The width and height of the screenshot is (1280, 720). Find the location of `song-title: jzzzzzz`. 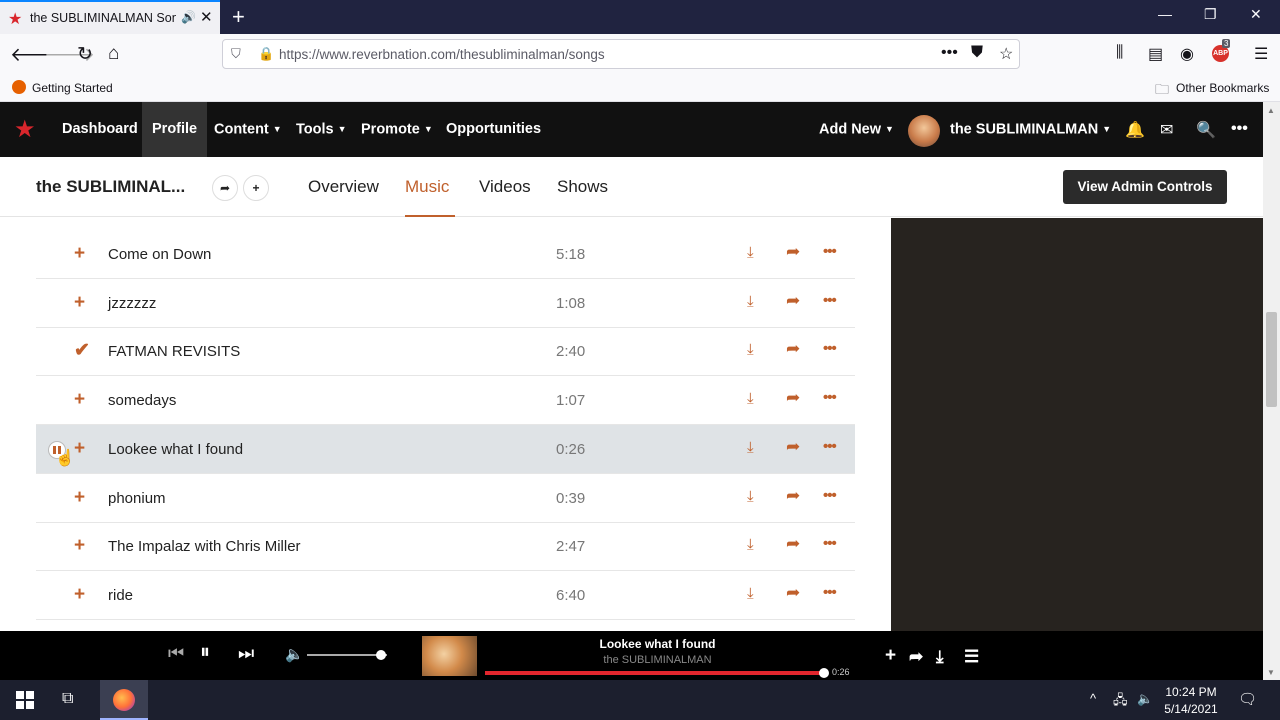

song-title: jzzzzzz is located at coordinates (132, 303).